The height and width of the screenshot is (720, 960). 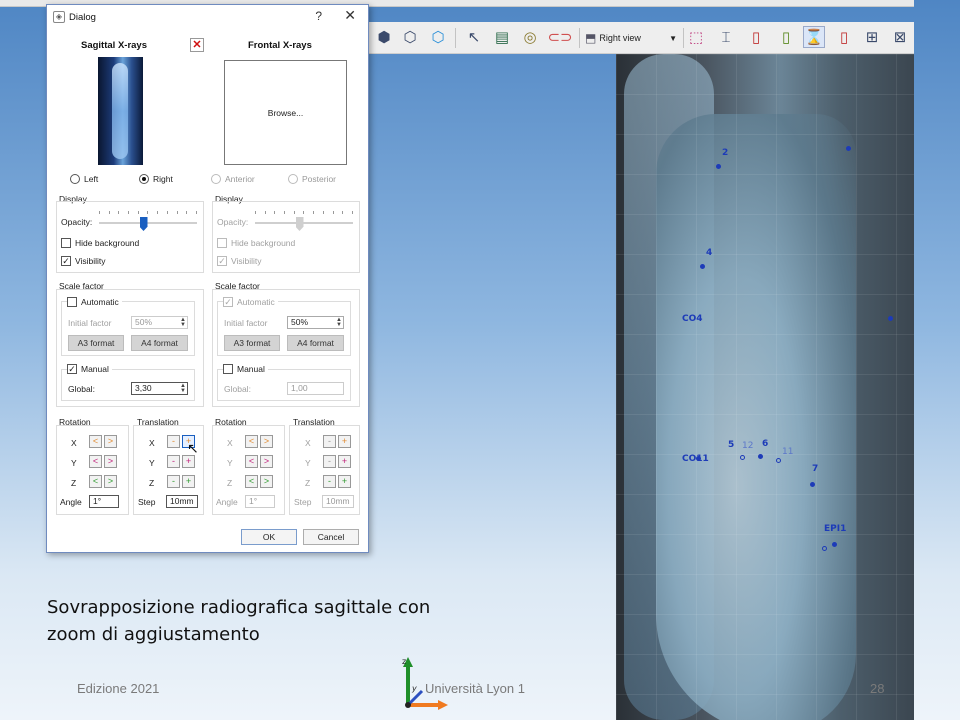 I want to click on side-left-radio: Left, so click(x=84, y=179).